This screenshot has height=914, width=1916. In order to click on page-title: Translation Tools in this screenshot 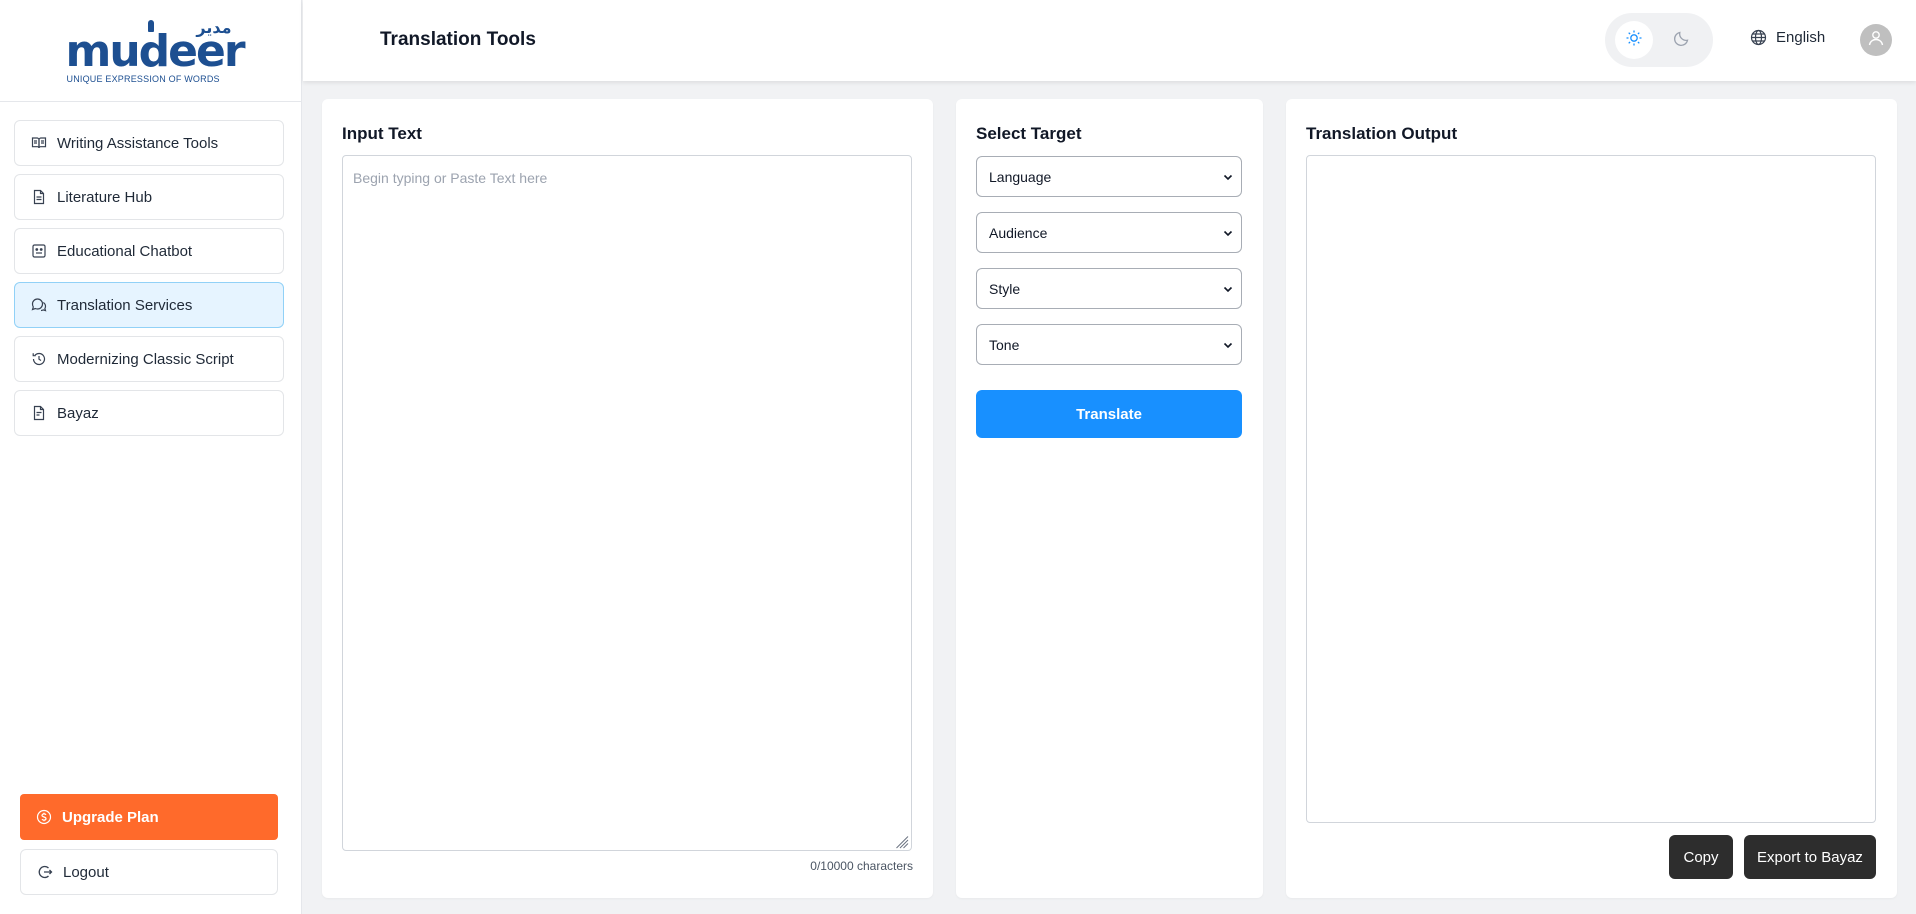, I will do `click(458, 39)`.